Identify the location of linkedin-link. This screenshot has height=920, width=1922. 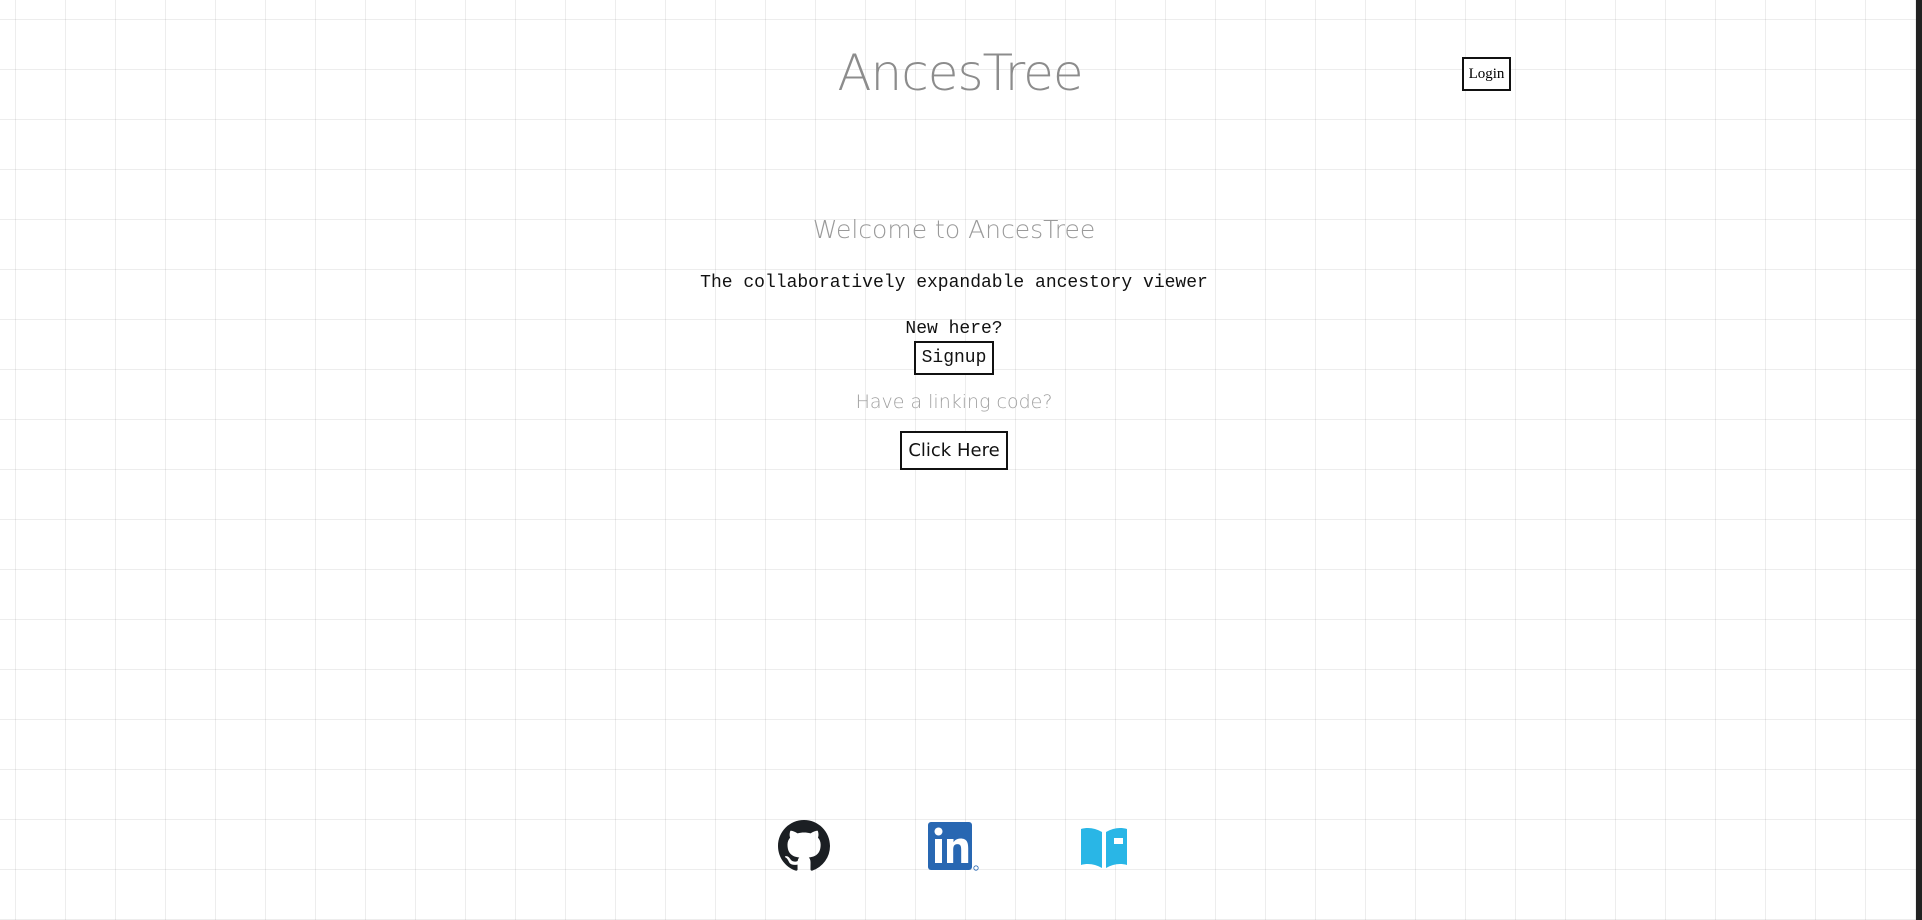
(953, 846).